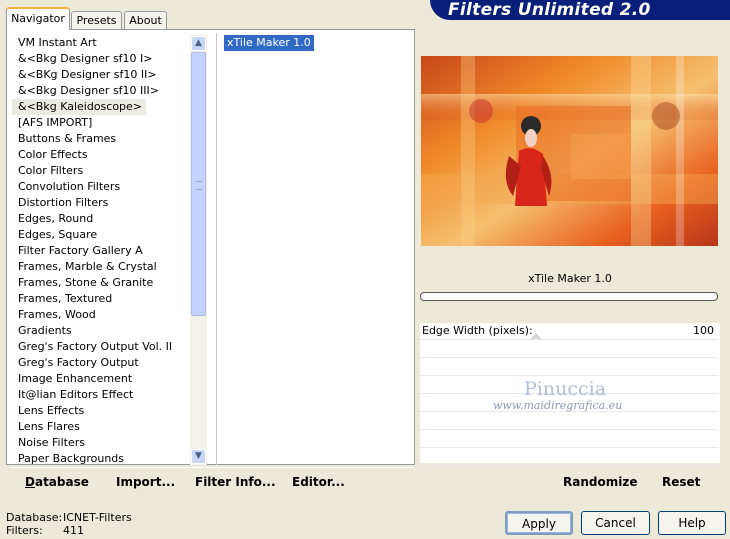 The image size is (730, 539). What do you see at coordinates (76, 394) in the screenshot?
I see `category-label: It@lian Editors Effect` at bounding box center [76, 394].